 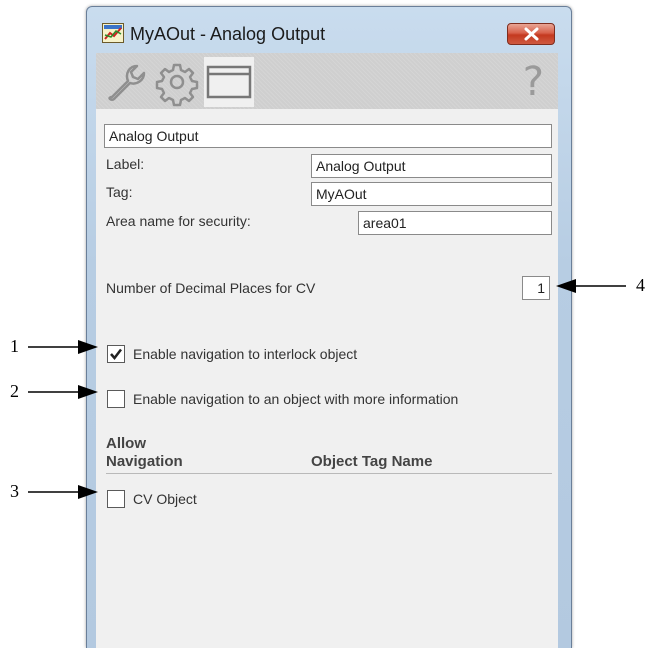 I want to click on object-tag-header: Object Tag Name, so click(x=372, y=461).